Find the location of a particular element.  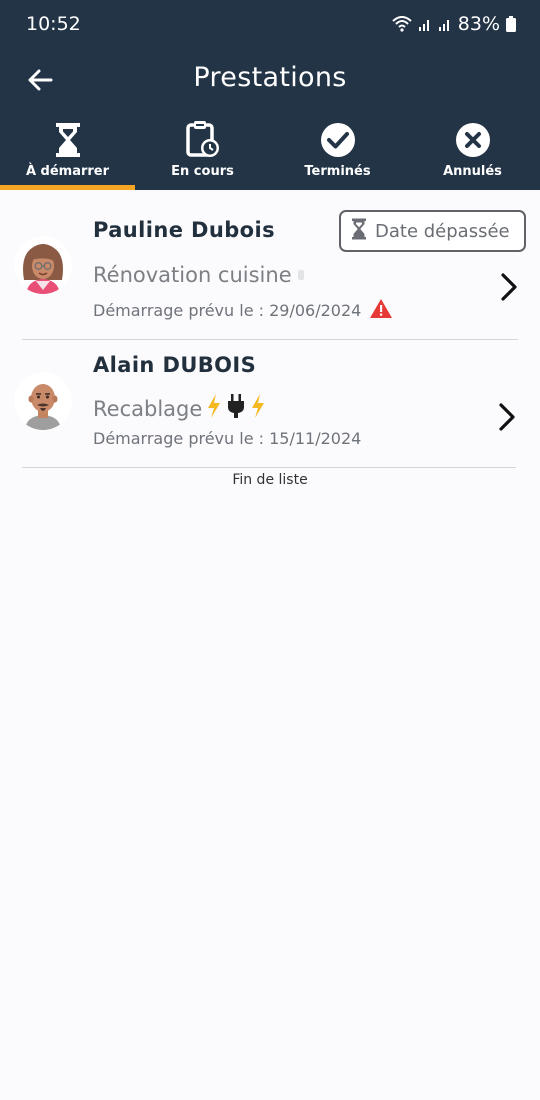

clipboard-clock-icon is located at coordinates (202, 138).